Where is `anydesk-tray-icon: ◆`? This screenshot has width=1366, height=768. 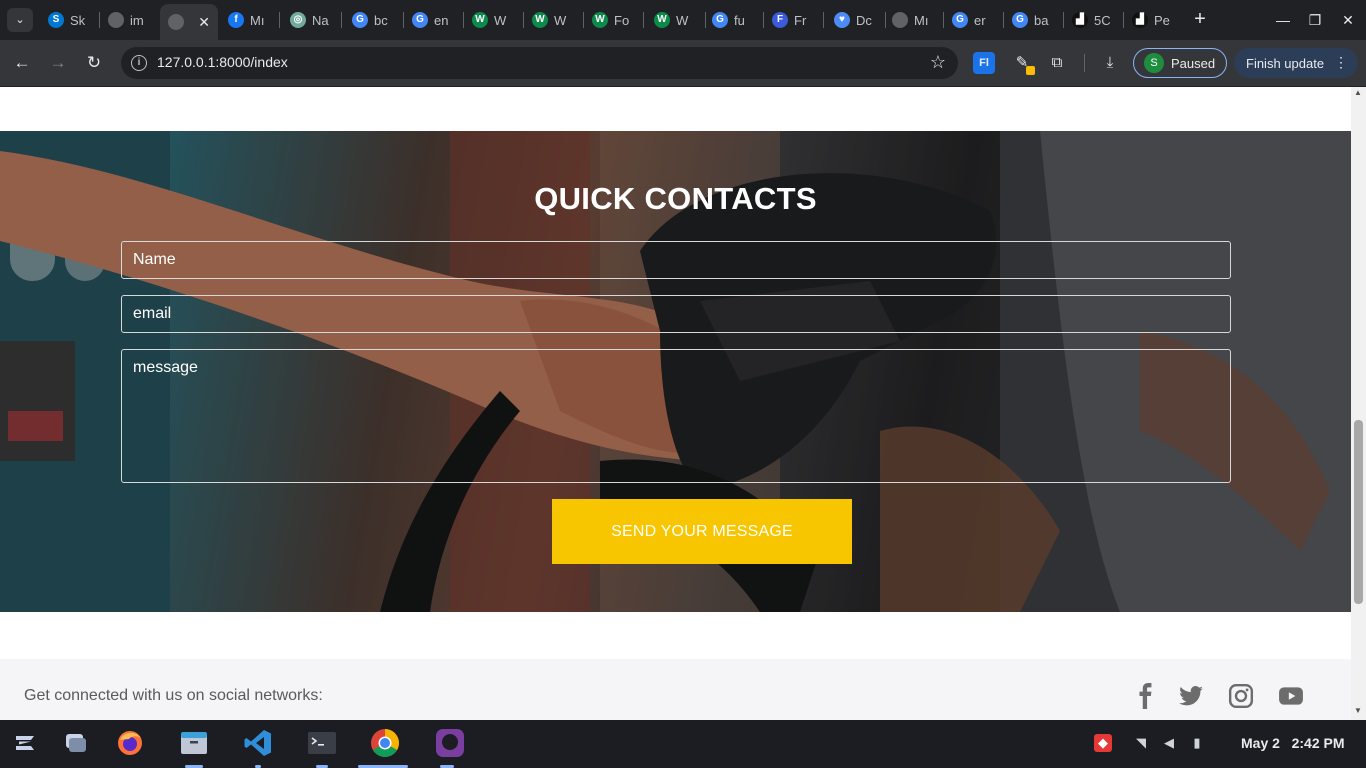 anydesk-tray-icon: ◆ is located at coordinates (1103, 743).